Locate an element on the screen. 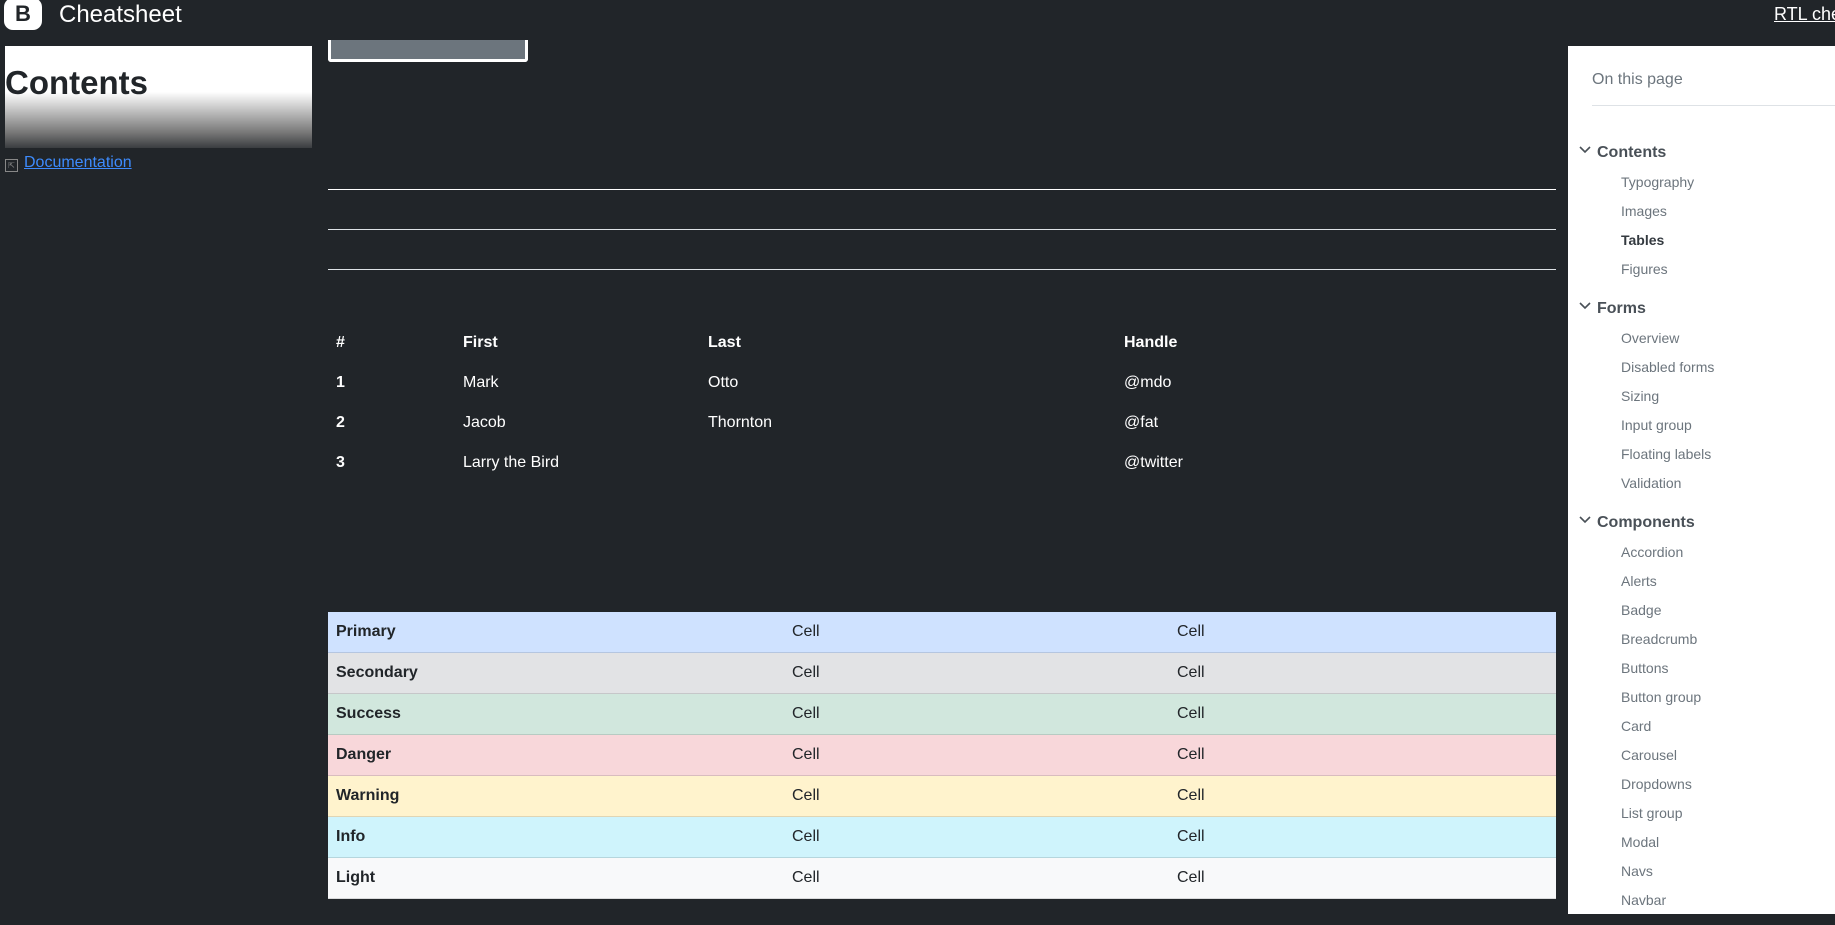 This screenshot has width=1835, height=925. plain-table is located at coordinates (942, 210).